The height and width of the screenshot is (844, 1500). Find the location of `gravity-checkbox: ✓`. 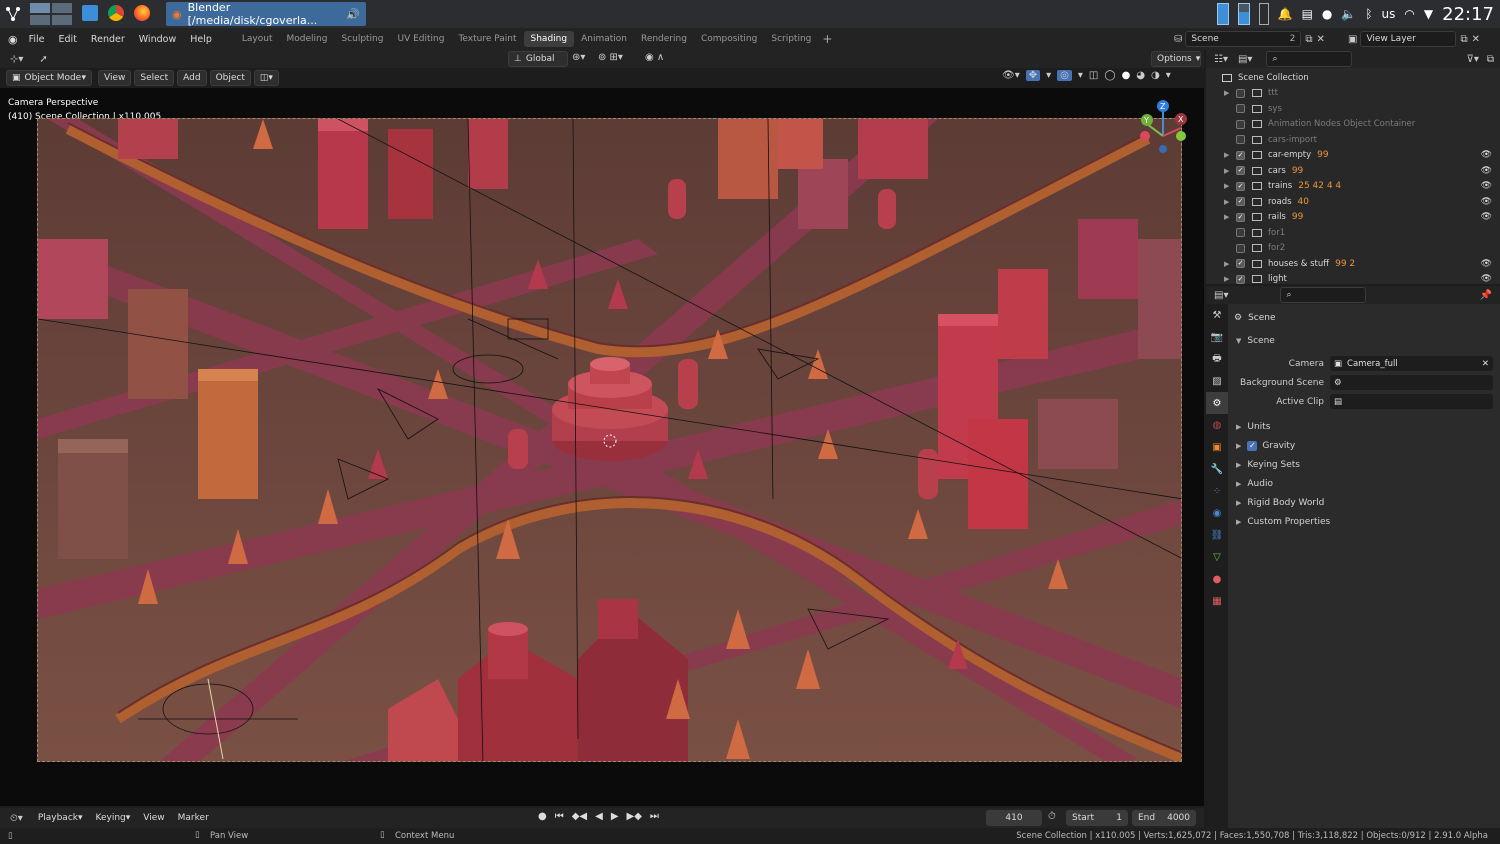

gravity-checkbox: ✓ is located at coordinates (1252, 445).